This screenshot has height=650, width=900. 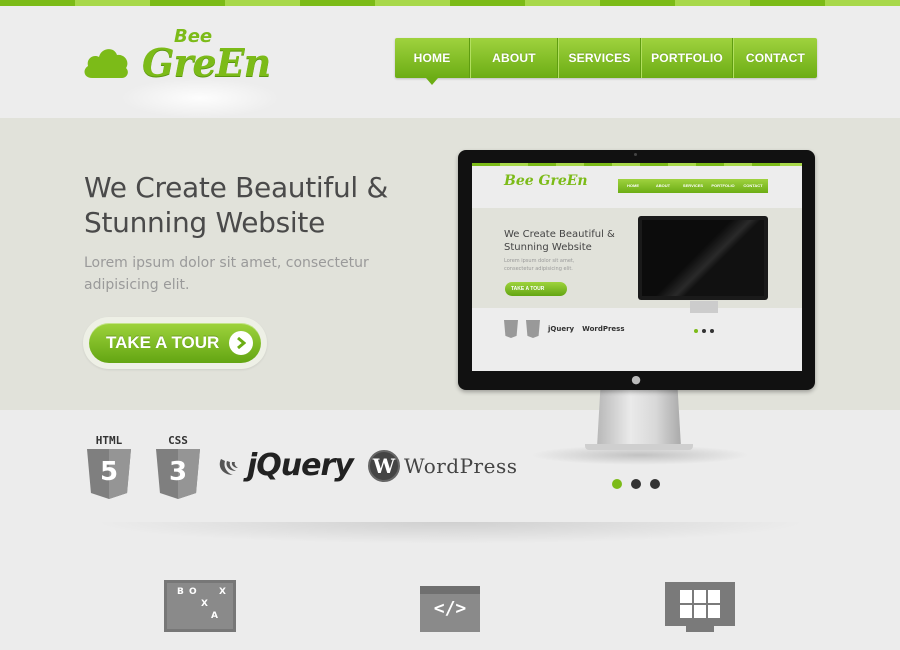 What do you see at coordinates (300, 465) in the screenshot?
I see `jquery-text: jQuery` at bounding box center [300, 465].